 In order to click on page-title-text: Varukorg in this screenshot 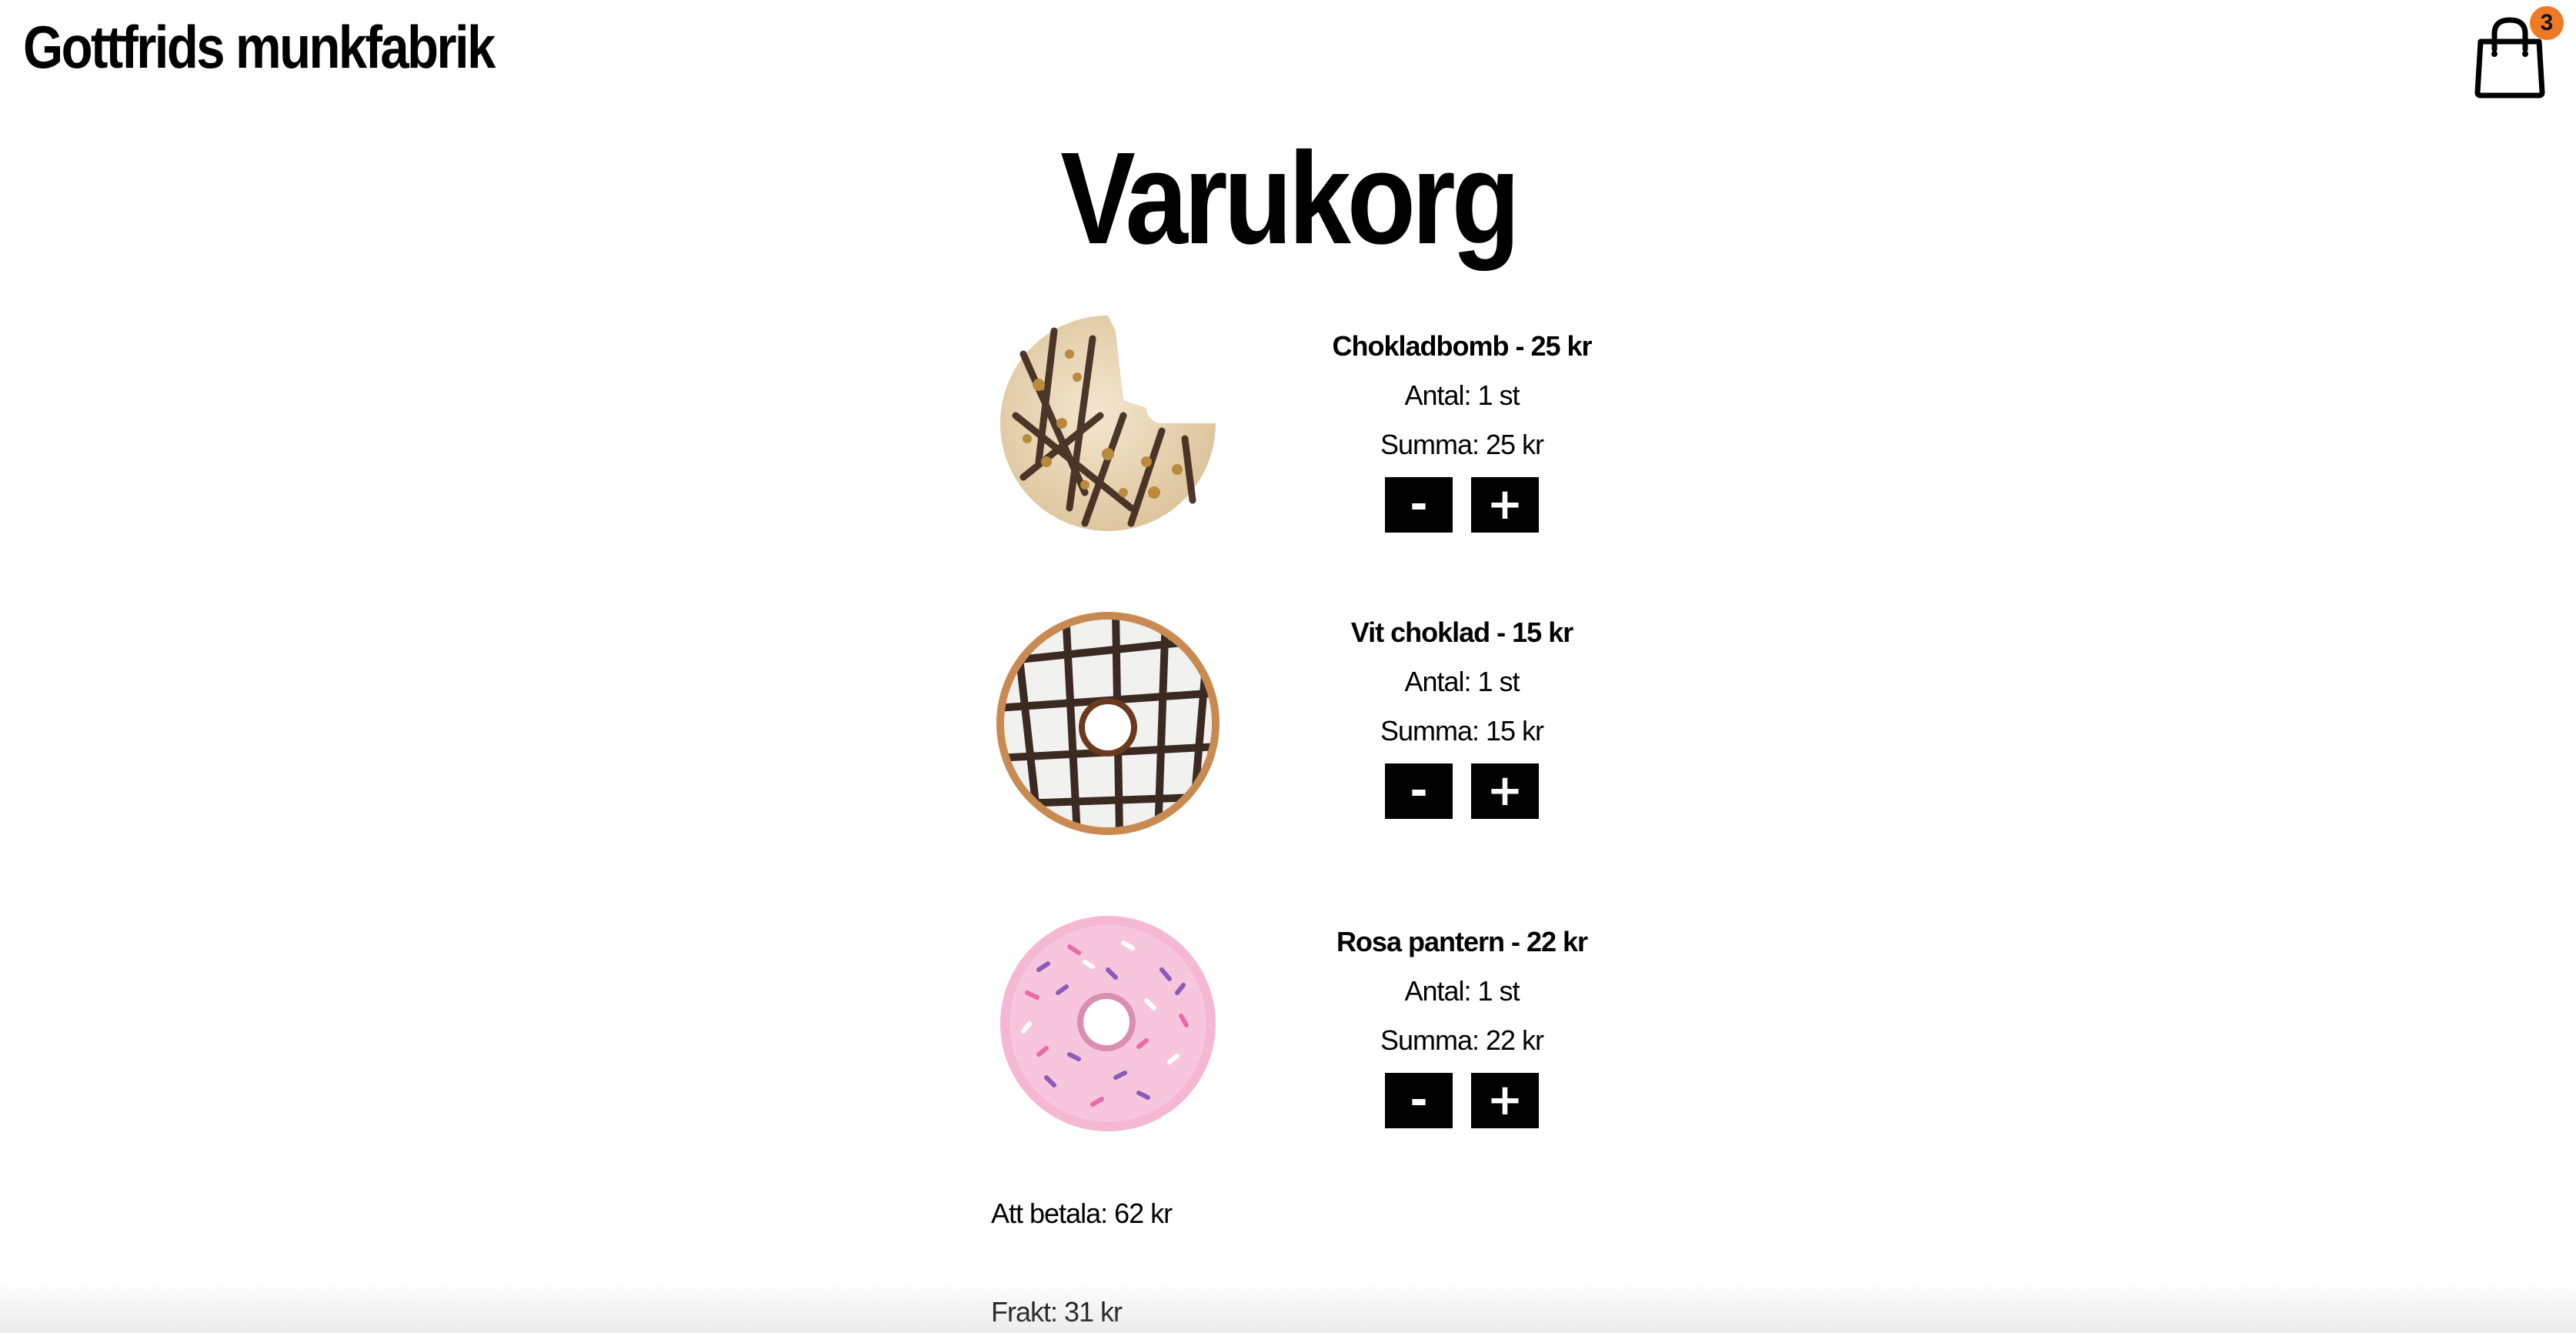, I will do `click(1290, 198)`.